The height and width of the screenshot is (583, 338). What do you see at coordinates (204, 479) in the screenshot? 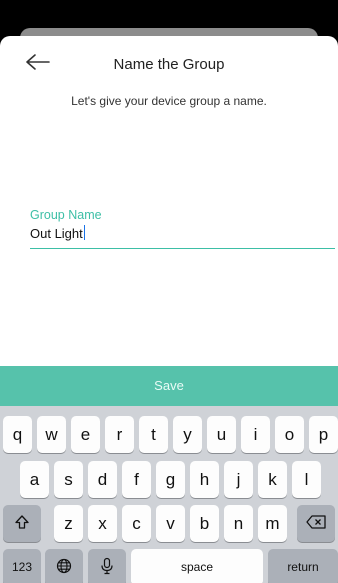
I see `key-h: h` at bounding box center [204, 479].